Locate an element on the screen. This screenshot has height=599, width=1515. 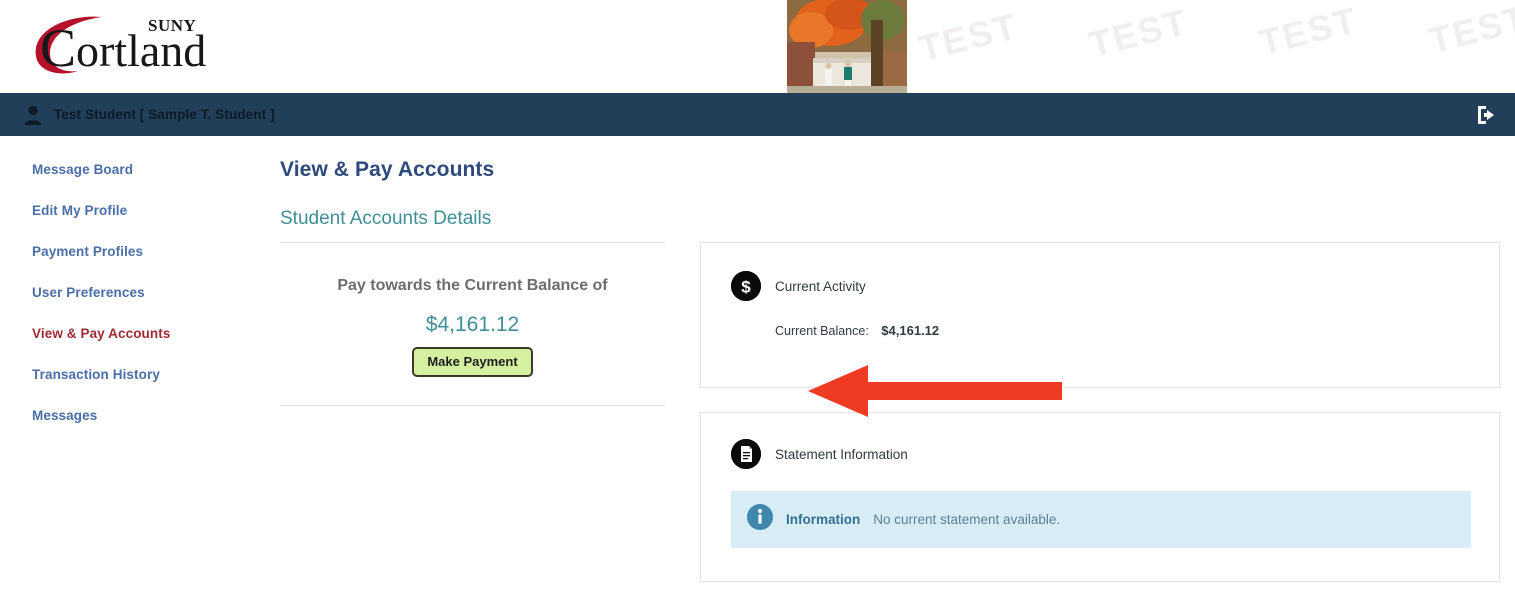
user-name-label: Test Student [ Sample T. Student ] is located at coordinates (164, 114).